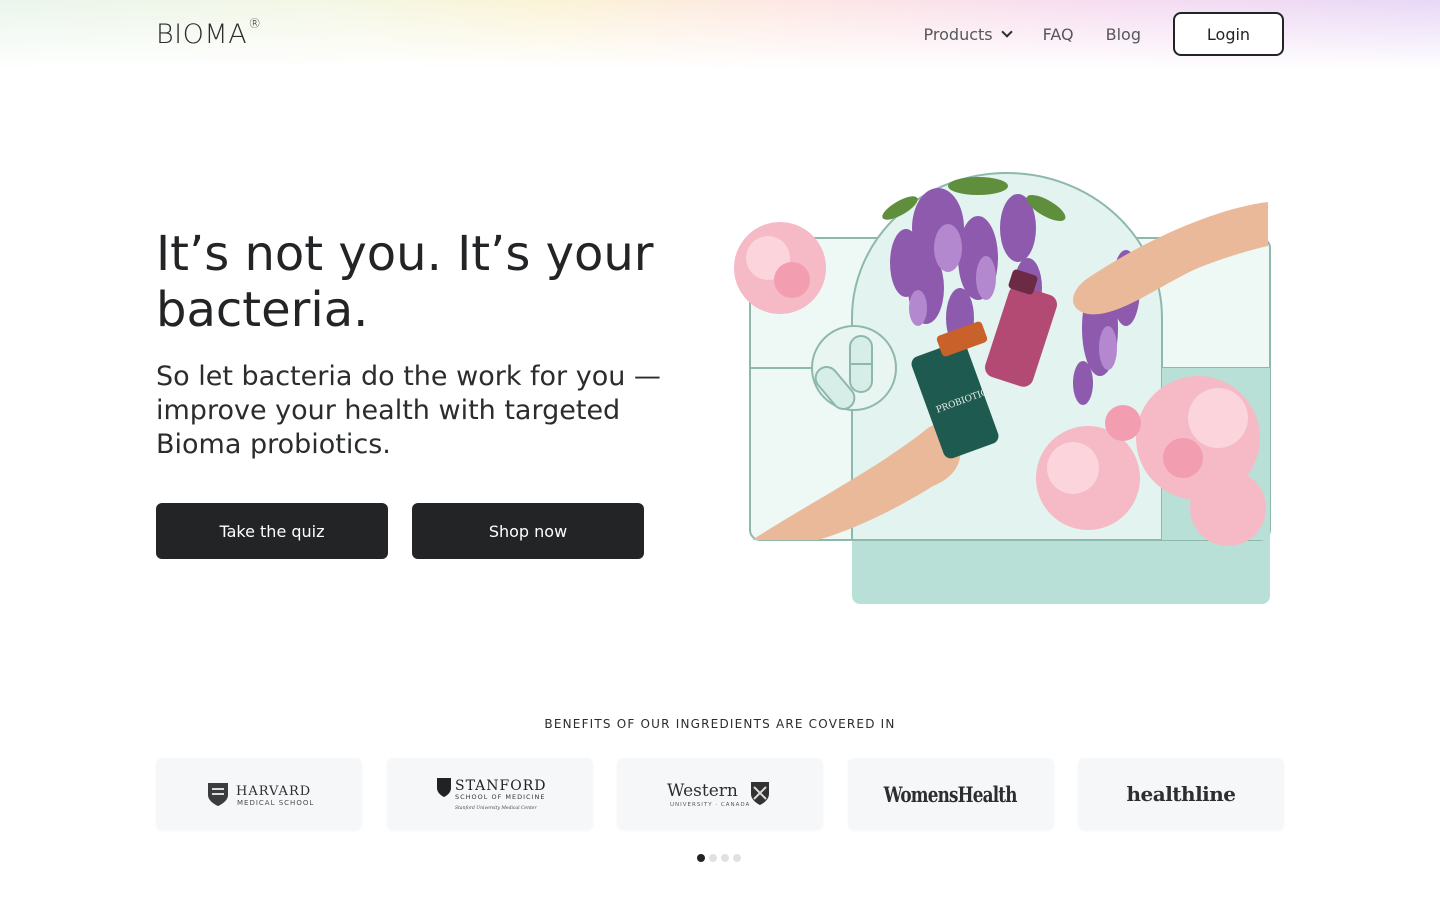 The image size is (1440, 900). Describe the element at coordinates (1006, 31) in the screenshot. I see `chevron-down-icon` at that location.